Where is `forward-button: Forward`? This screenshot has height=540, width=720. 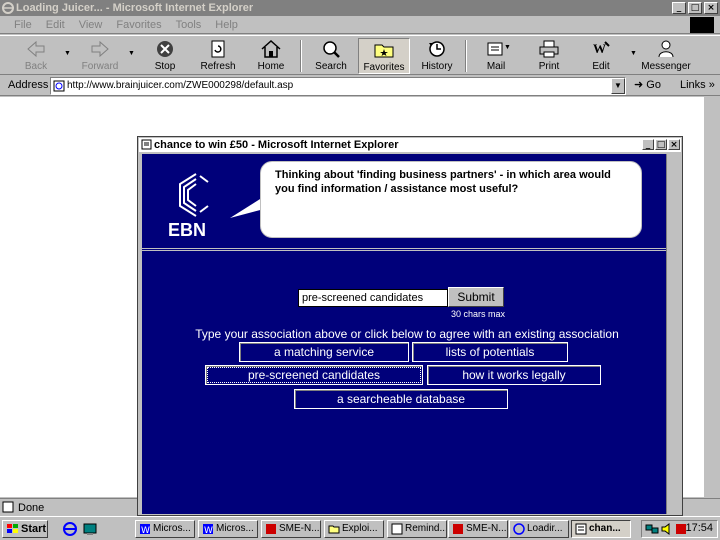 forward-button: Forward is located at coordinates (100, 56).